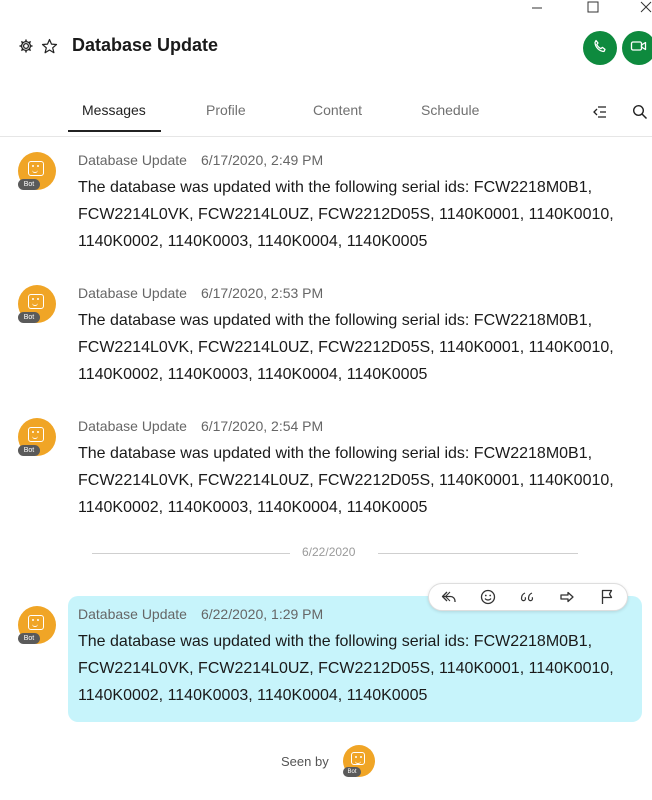  What do you see at coordinates (114, 131) in the screenshot?
I see `active-tab-indicator` at bounding box center [114, 131].